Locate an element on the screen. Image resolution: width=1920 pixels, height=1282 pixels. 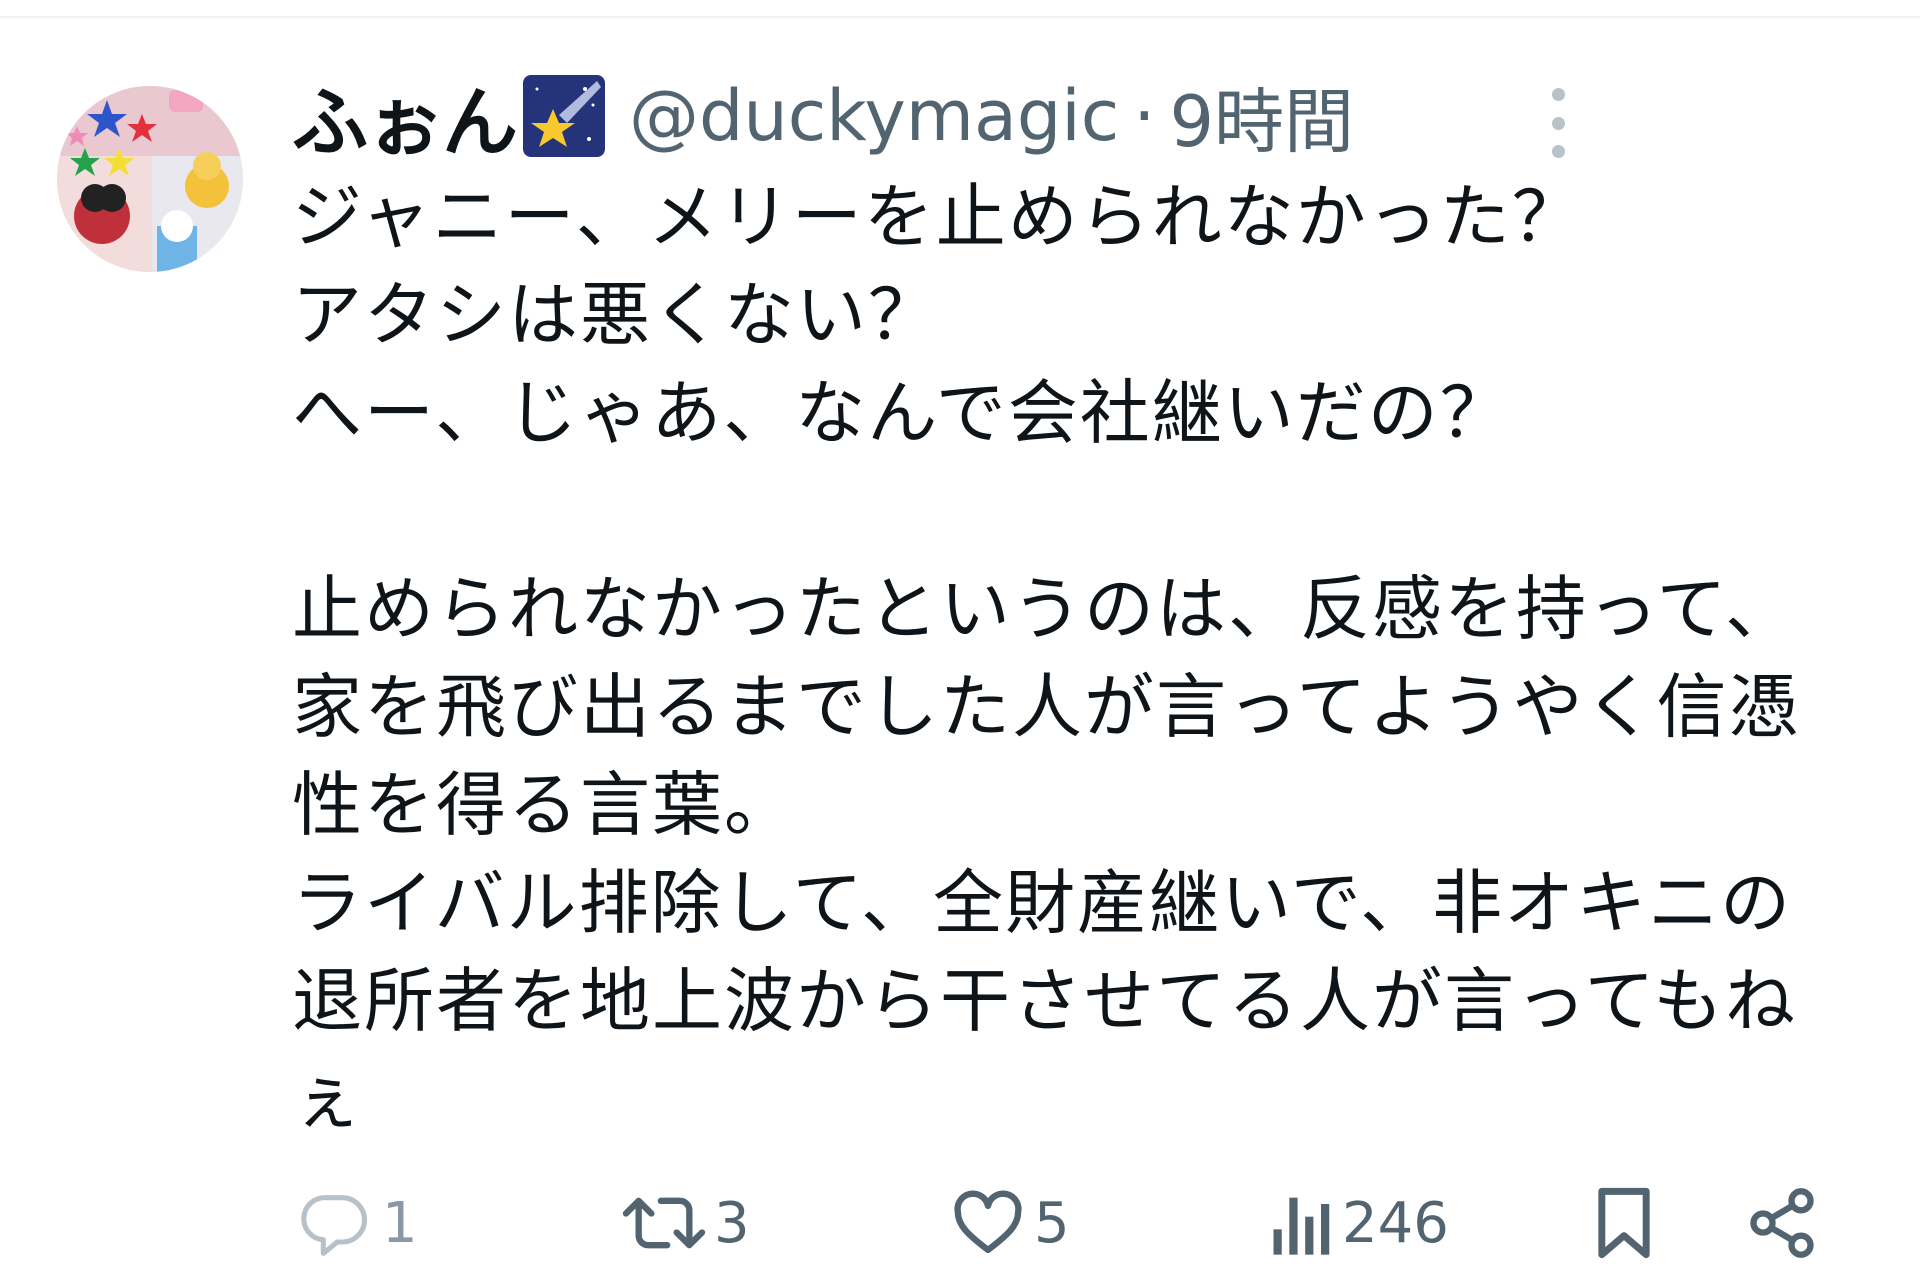
like-button: 5 is located at coordinates (1010, 1223).